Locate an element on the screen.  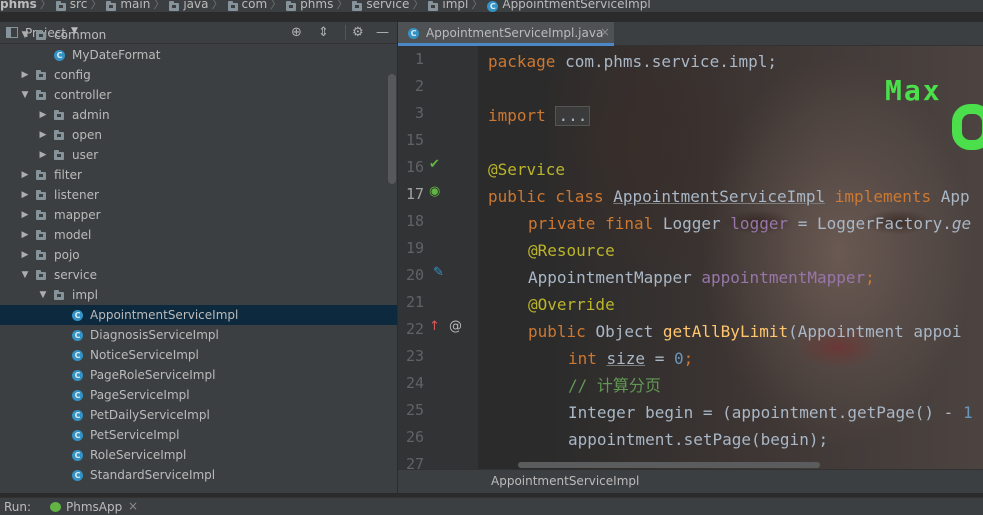
code-token: 0 is located at coordinates (678, 358).